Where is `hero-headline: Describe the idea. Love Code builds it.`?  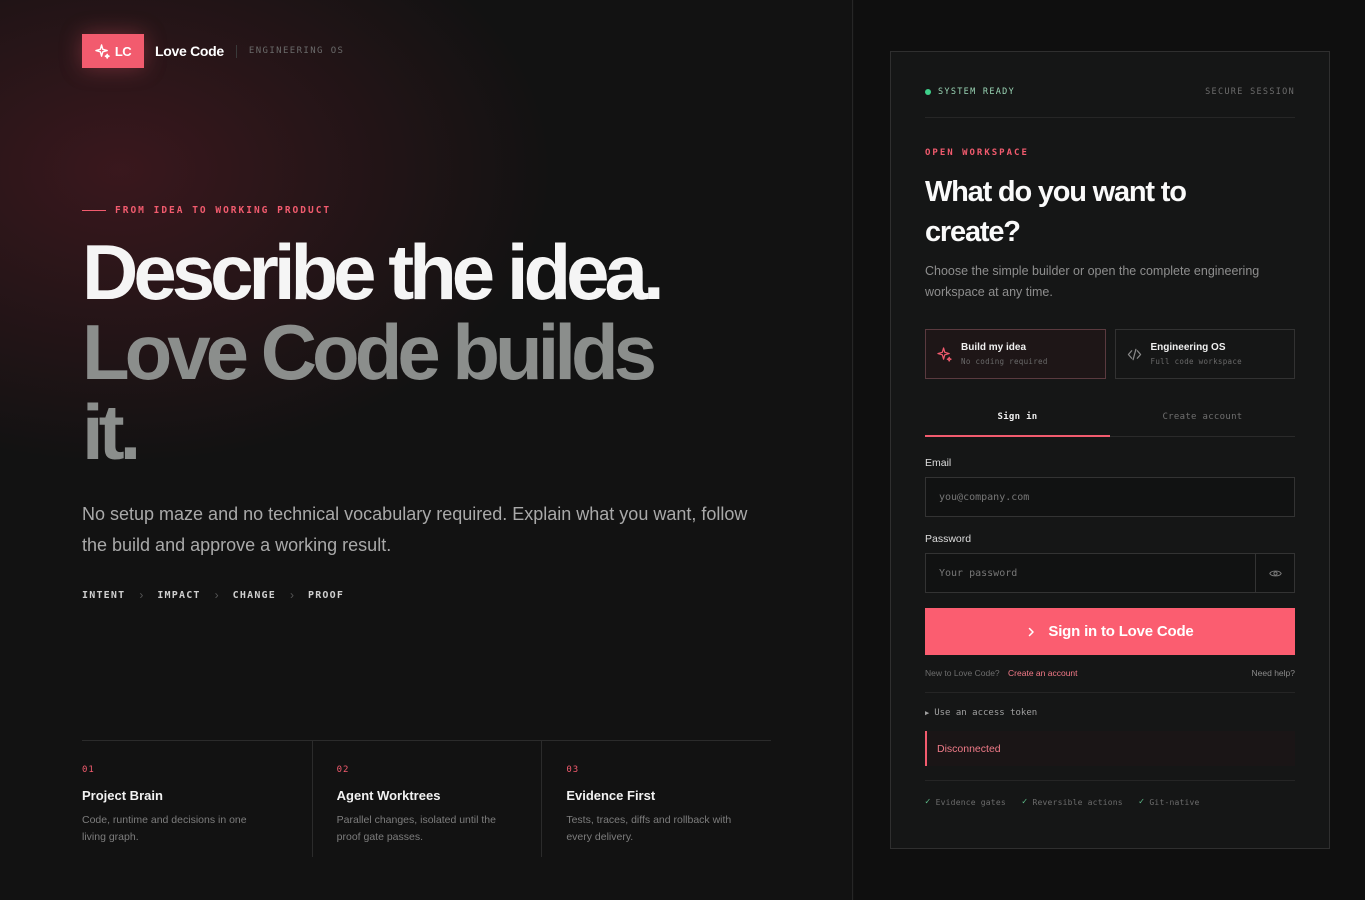
hero-headline: Describe the idea. Love Code builds it. is located at coordinates (442, 352).